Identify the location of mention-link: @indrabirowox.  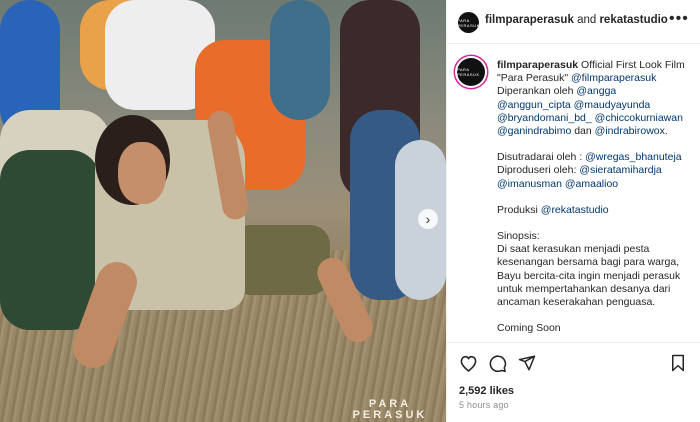
(630, 131).